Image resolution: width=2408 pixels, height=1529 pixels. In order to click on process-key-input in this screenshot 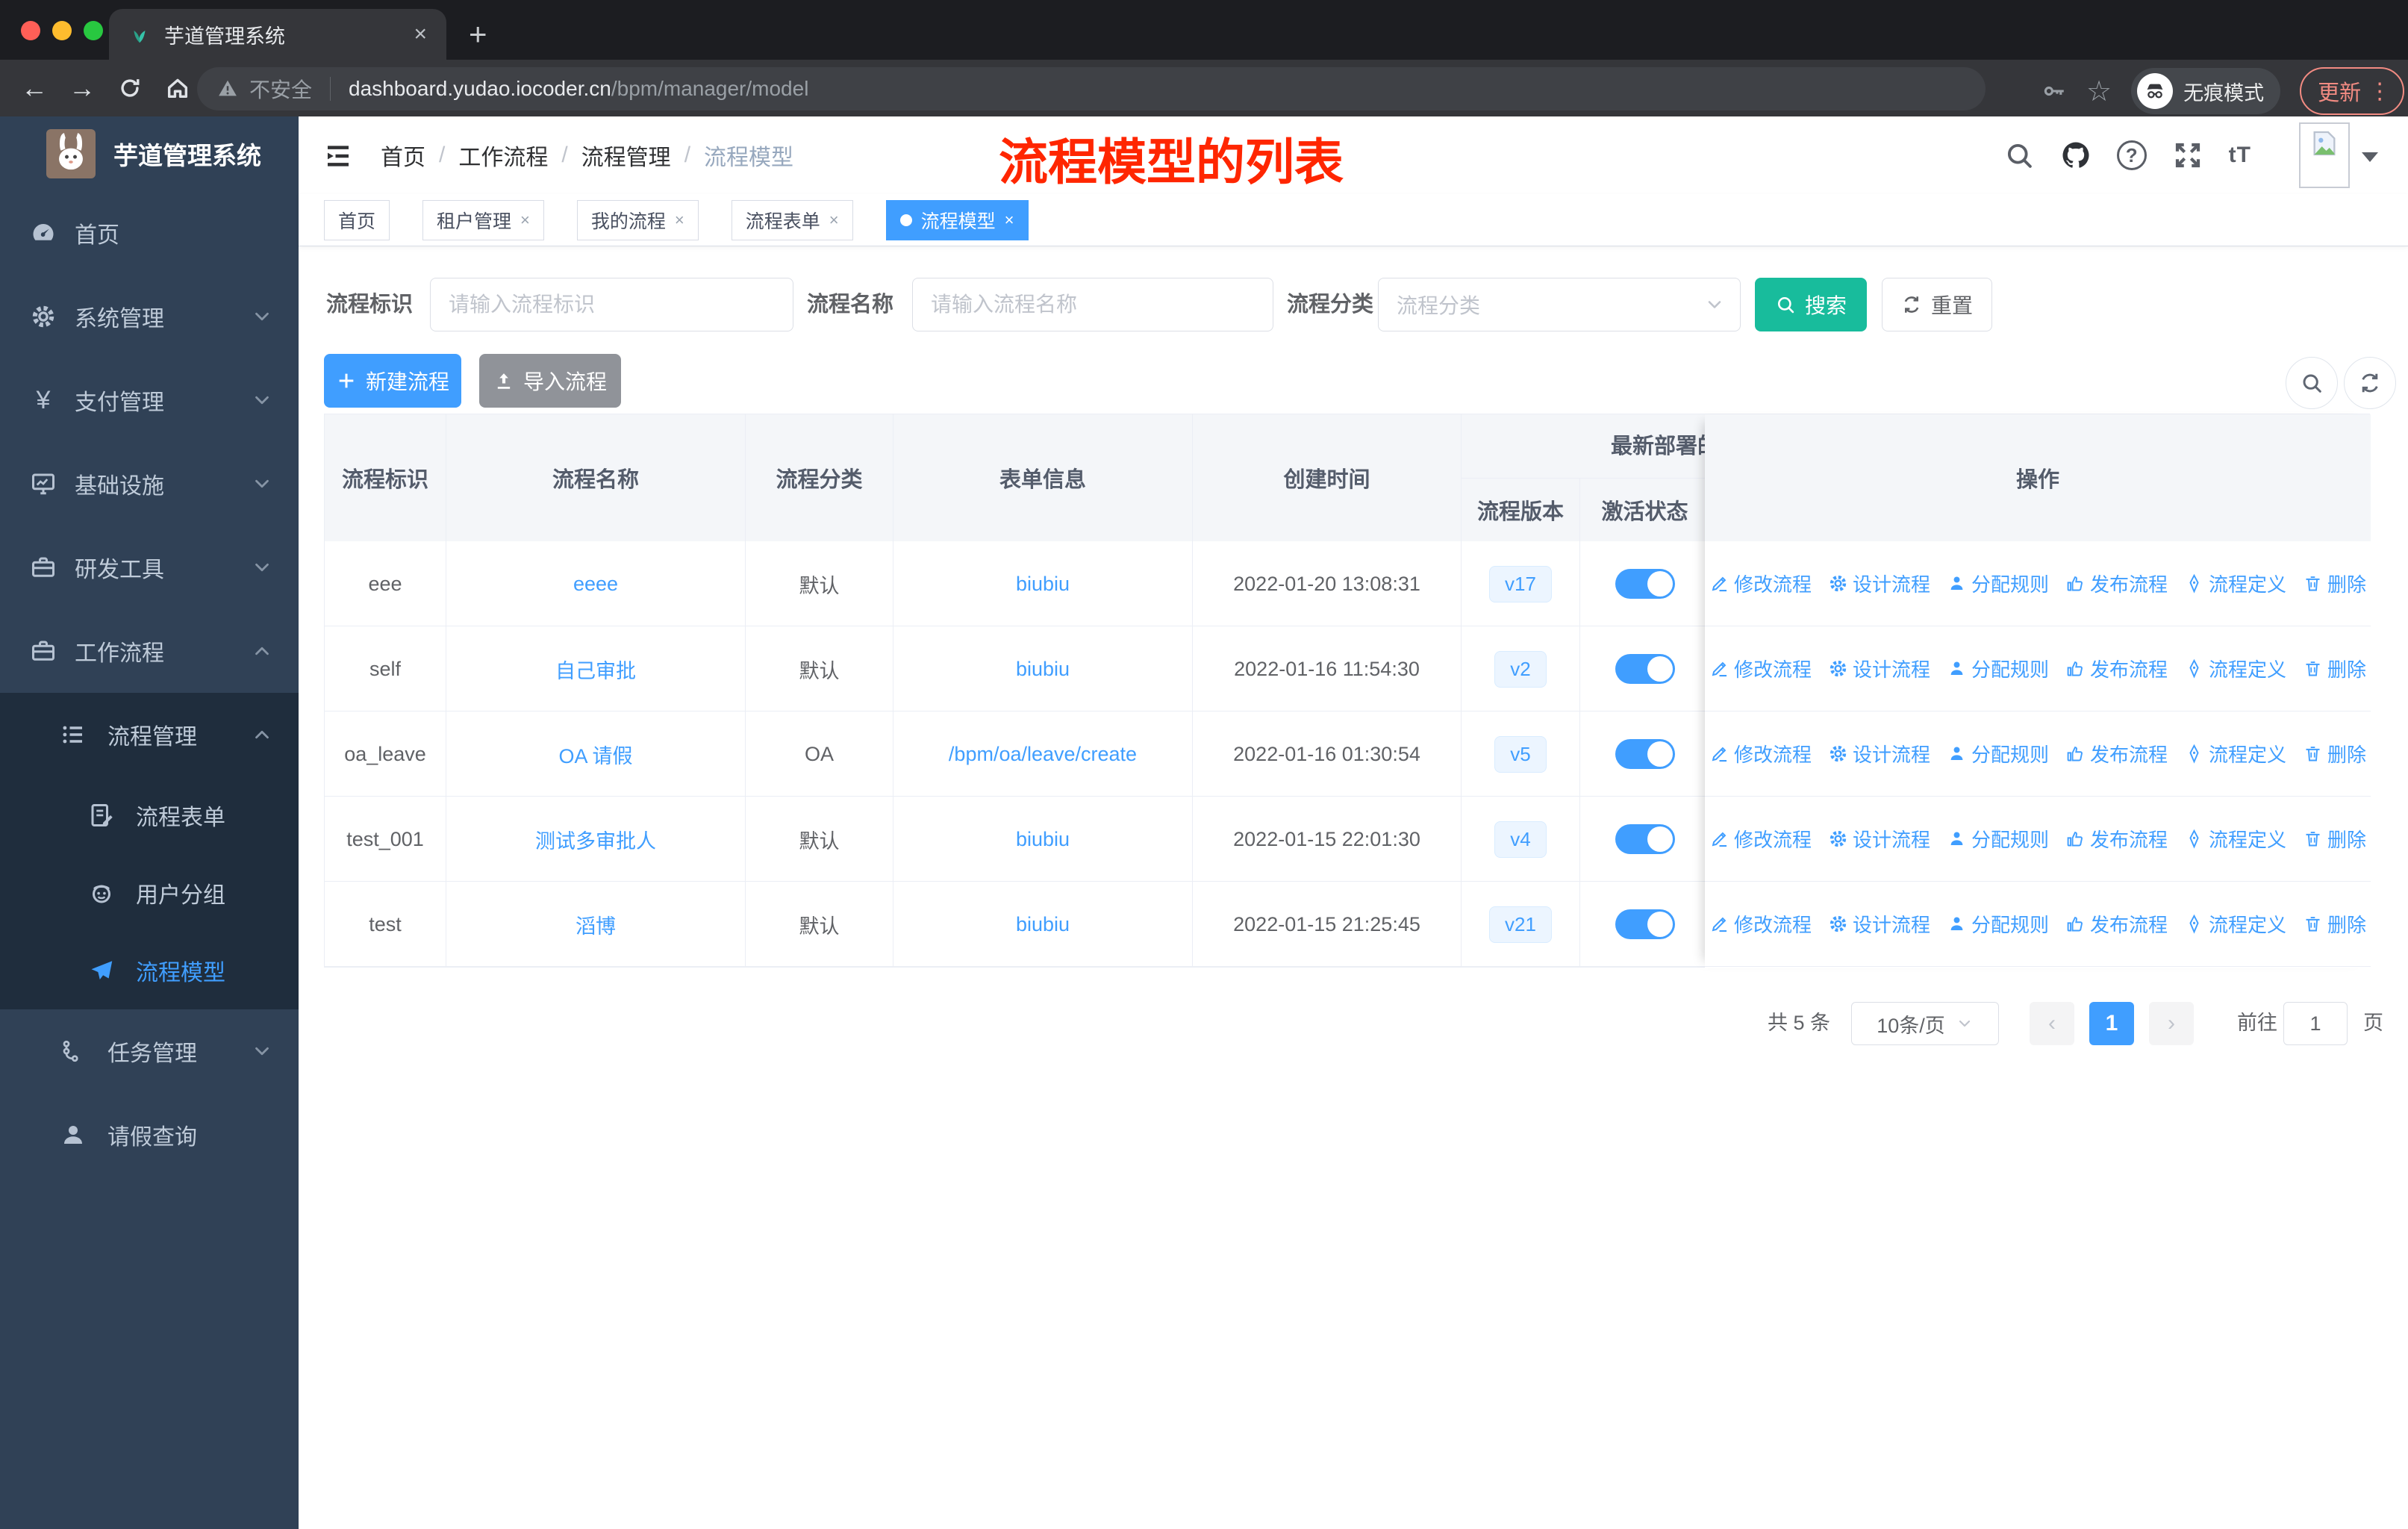, I will do `click(611, 304)`.